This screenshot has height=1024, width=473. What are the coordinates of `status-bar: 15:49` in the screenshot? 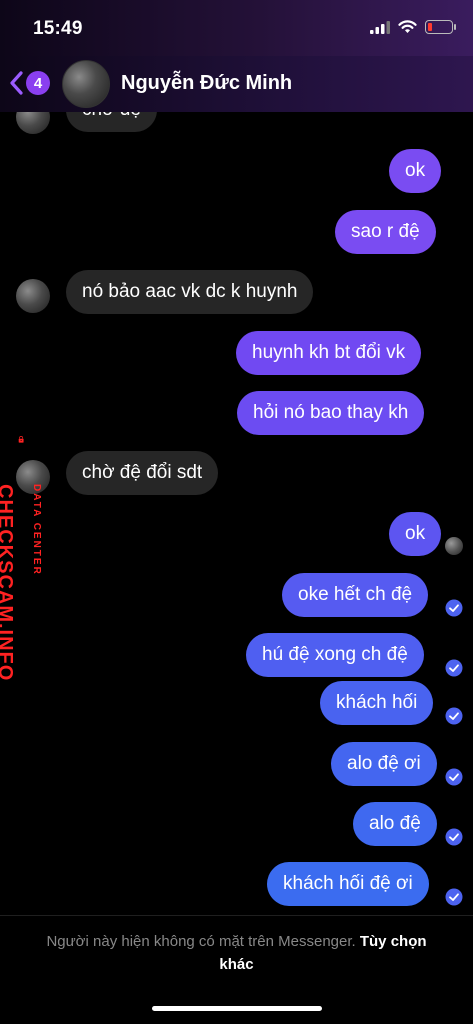 It's located at (236, 28).